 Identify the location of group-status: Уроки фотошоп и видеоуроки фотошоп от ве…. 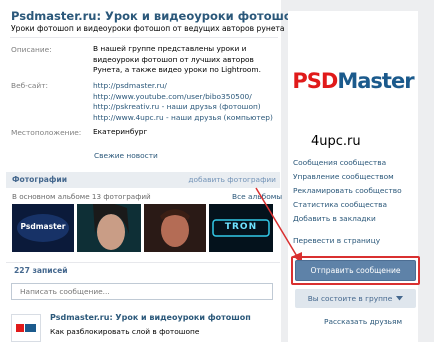
(148, 28).